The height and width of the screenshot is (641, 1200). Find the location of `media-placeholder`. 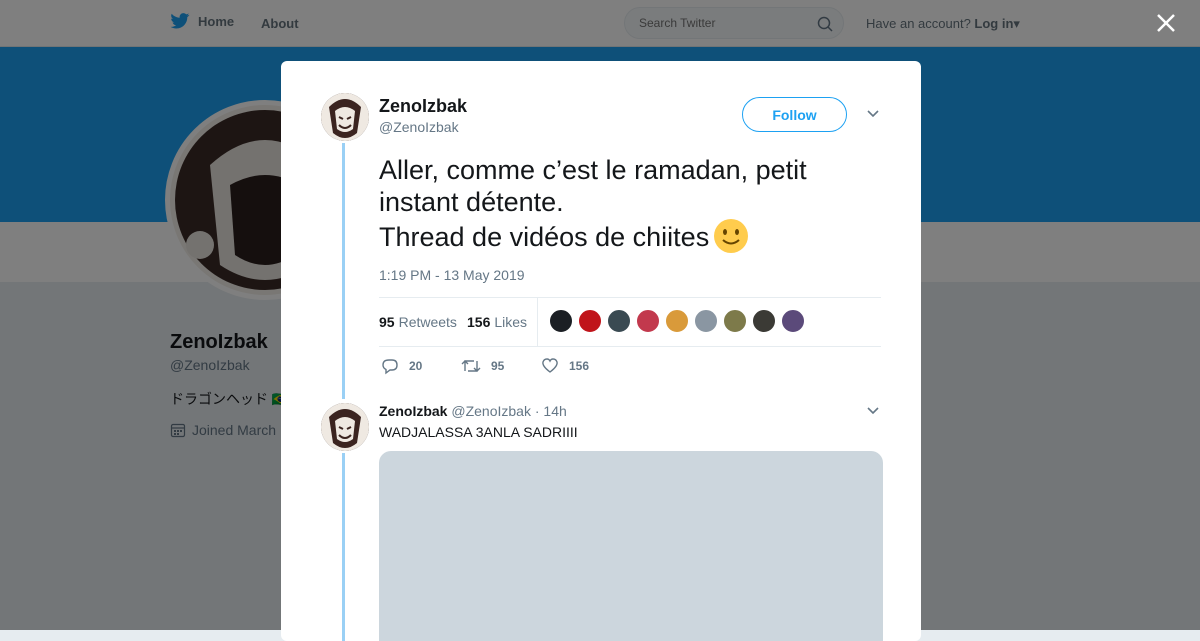

media-placeholder is located at coordinates (631, 546).